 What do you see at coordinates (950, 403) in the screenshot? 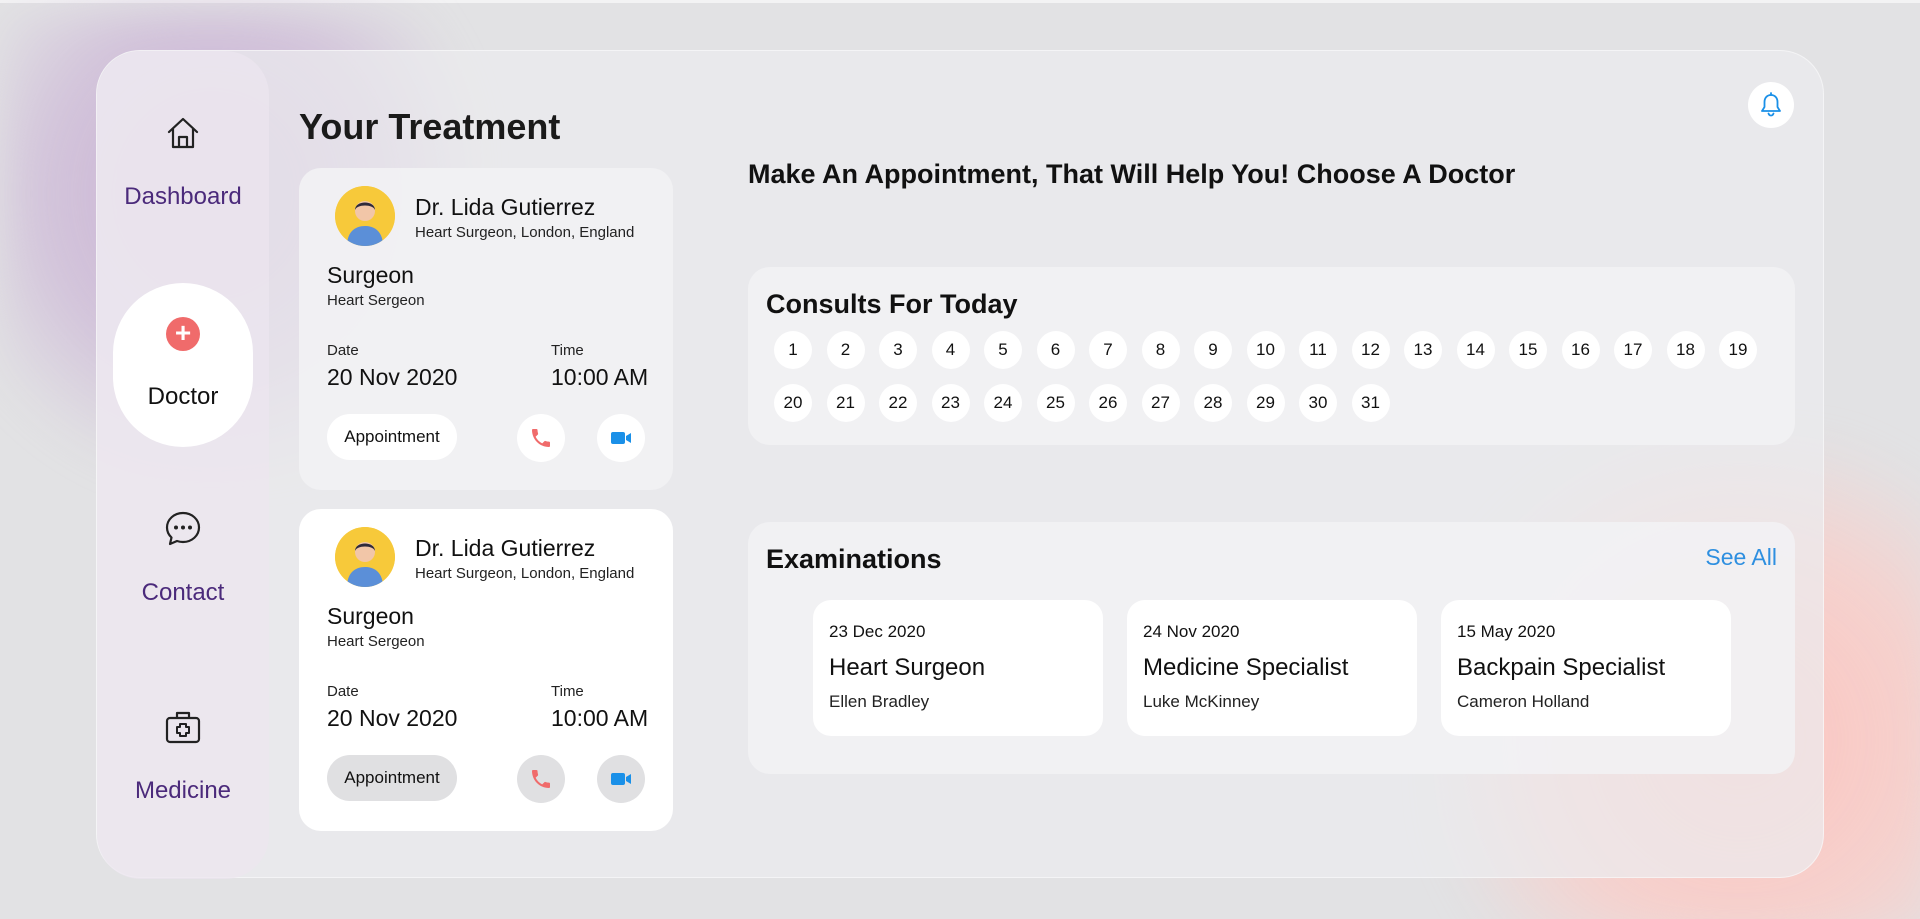
I see `day-button: 23` at bounding box center [950, 403].